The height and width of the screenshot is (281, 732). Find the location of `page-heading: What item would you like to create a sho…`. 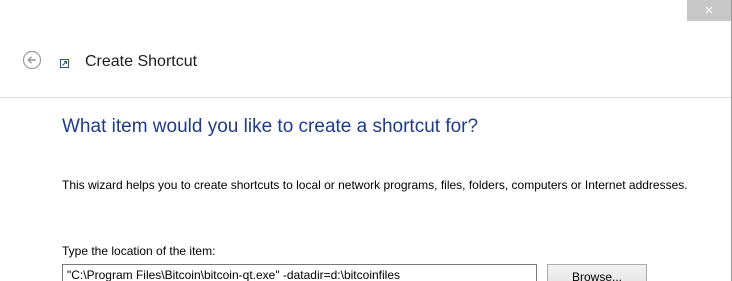

page-heading: What item would you like to create a sho… is located at coordinates (270, 126).